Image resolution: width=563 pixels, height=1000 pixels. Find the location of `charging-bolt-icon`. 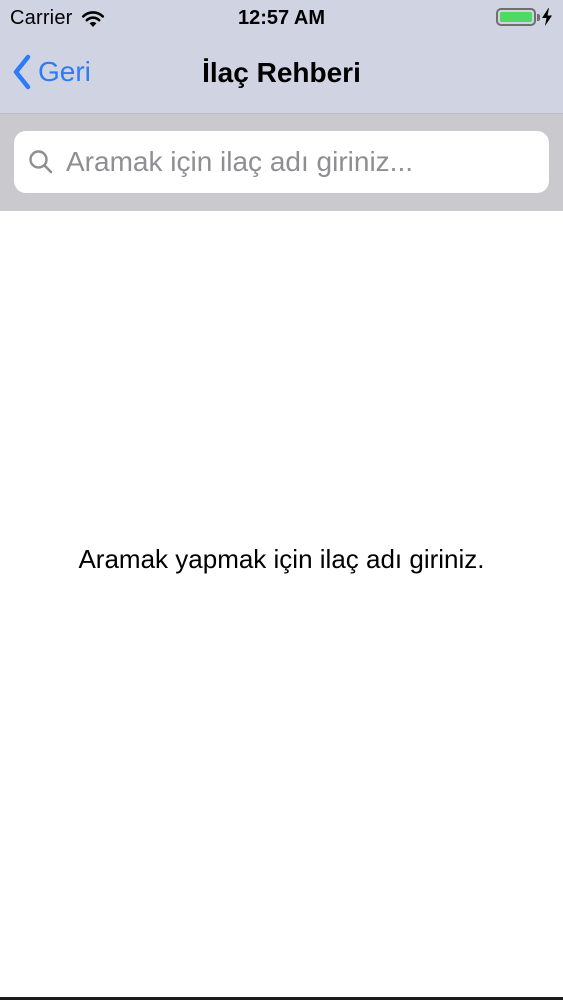

charging-bolt-icon is located at coordinates (547, 17).